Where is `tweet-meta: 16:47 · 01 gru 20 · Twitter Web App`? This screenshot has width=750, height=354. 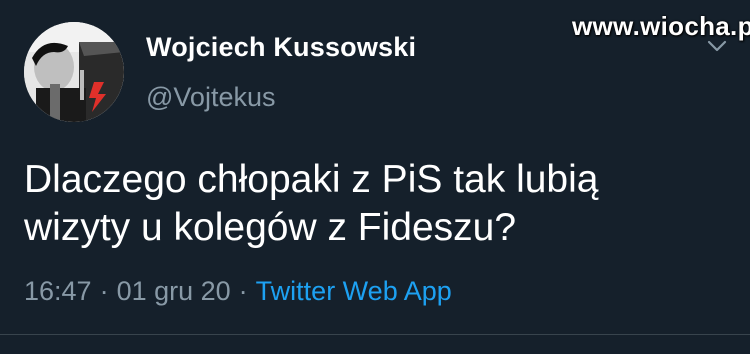 tweet-meta: 16:47 · 01 gru 20 · Twitter Web App is located at coordinates (238, 291).